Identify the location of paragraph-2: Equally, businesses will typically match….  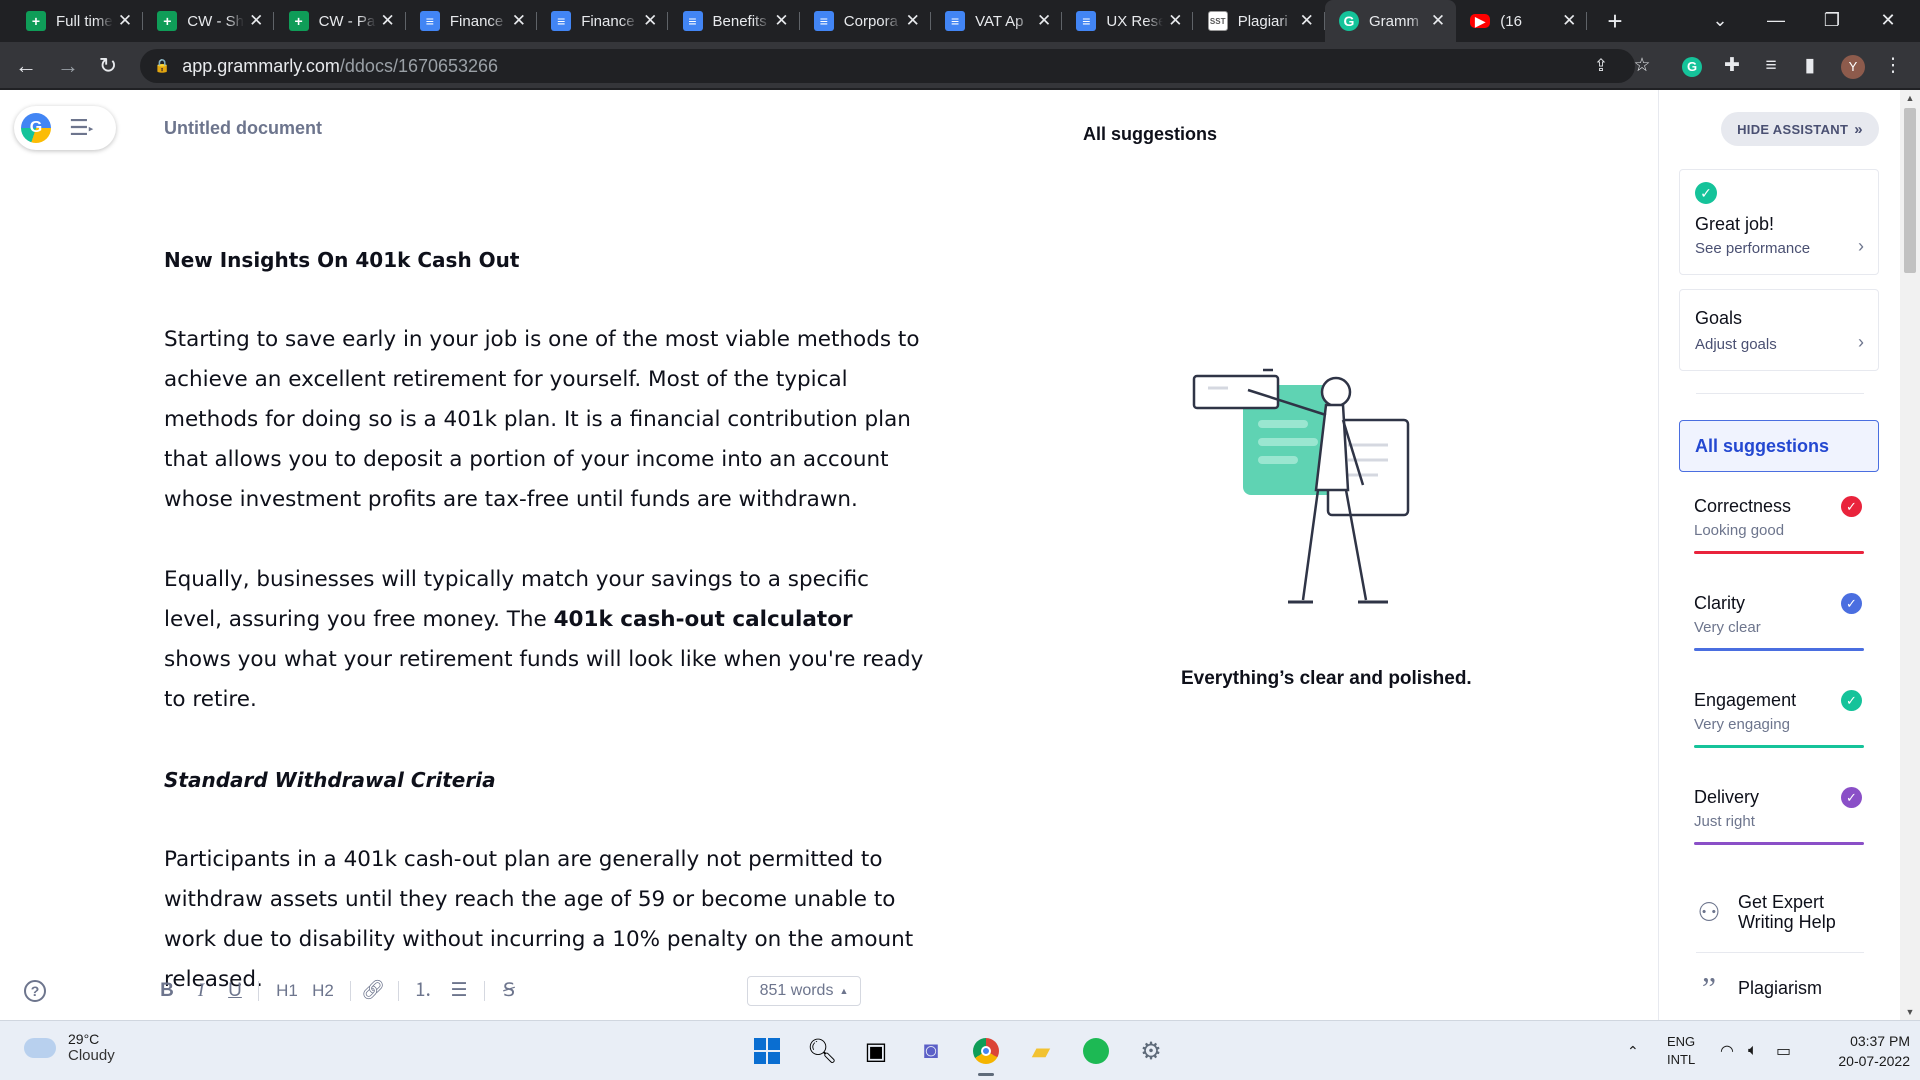
(544, 640).